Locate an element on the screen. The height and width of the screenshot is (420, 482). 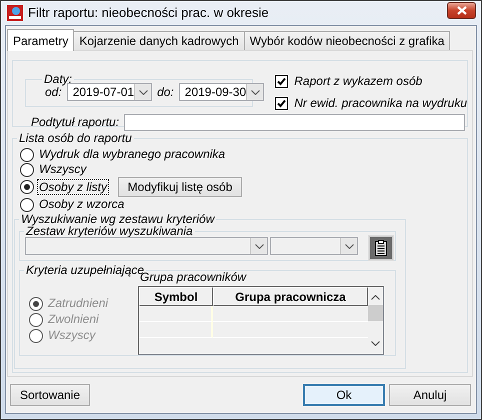
checkbox-label: Nr ewid. pracownika na wydruku is located at coordinates (380, 103).